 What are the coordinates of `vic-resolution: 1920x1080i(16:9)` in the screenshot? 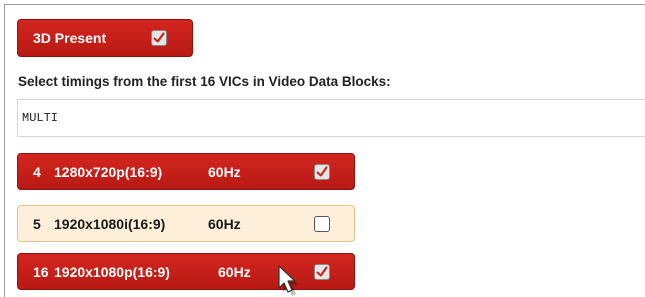 It's located at (110, 223).